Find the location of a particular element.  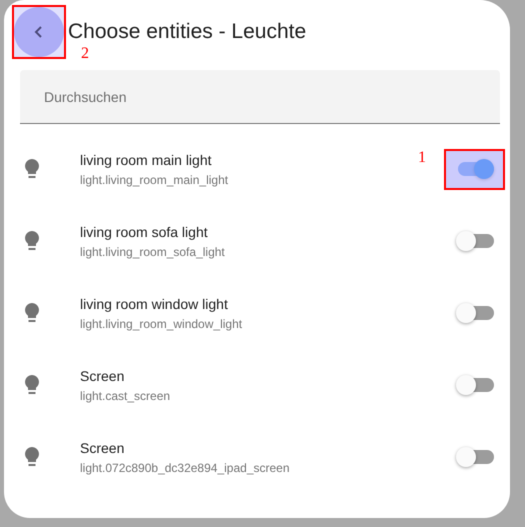

search-field: Durchsuchen is located at coordinates (260, 97).